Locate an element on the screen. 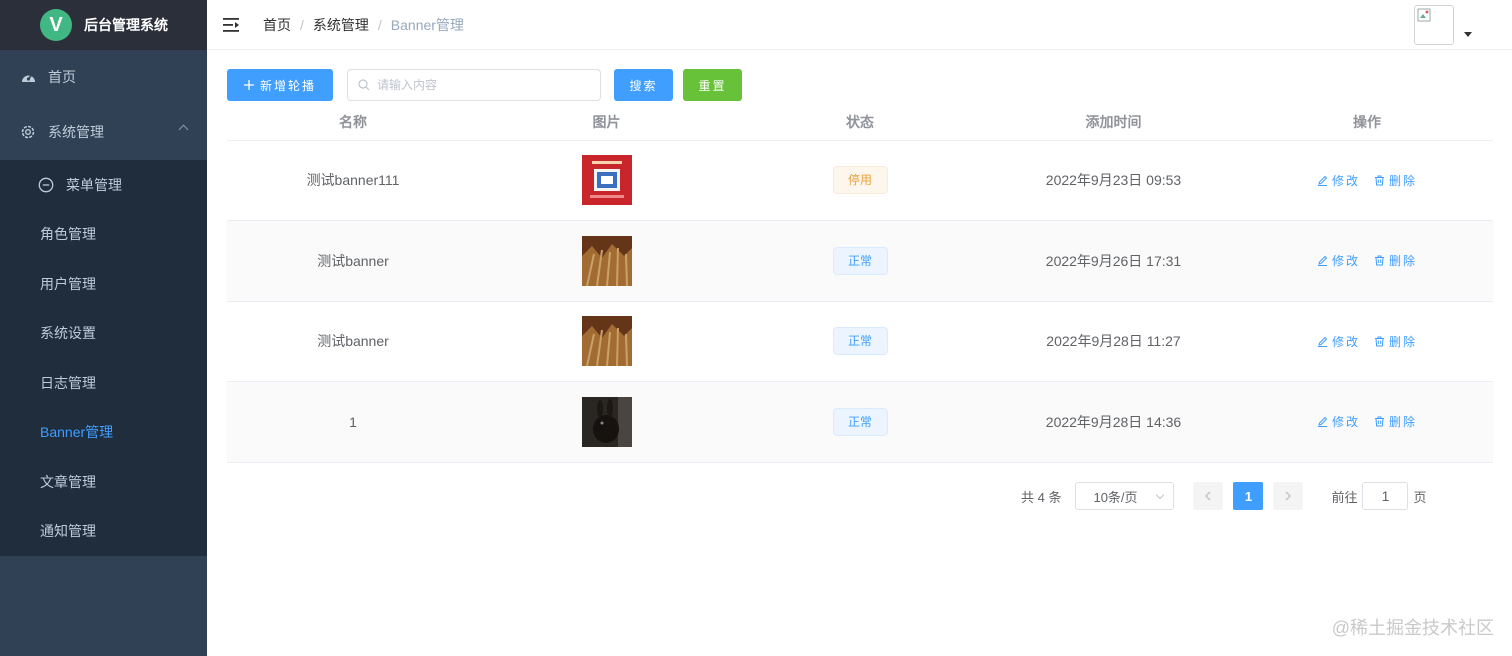  dashboard-icon is located at coordinates (28, 77).